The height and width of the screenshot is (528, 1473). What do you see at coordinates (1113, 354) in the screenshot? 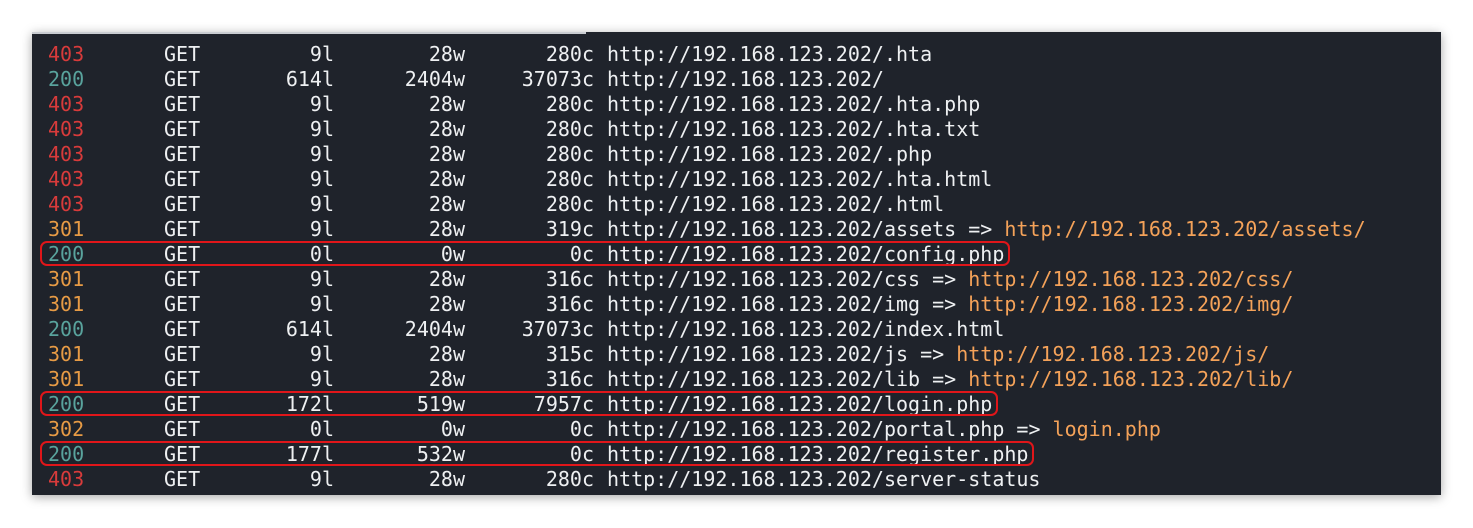
I see `redirect-url: http://192.168.123.202/js/` at bounding box center [1113, 354].